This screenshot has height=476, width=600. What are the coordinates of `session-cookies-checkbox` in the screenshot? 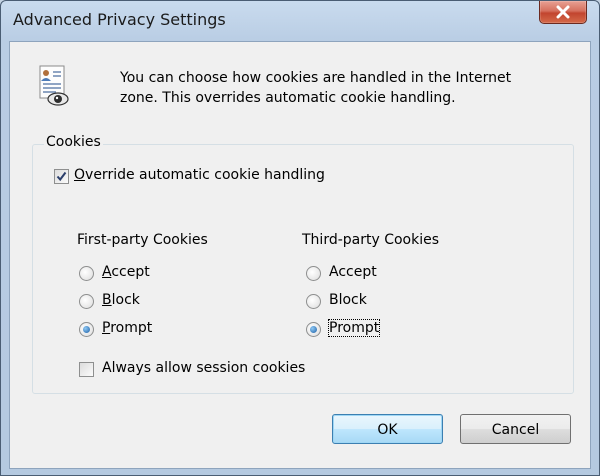 It's located at (86, 369).